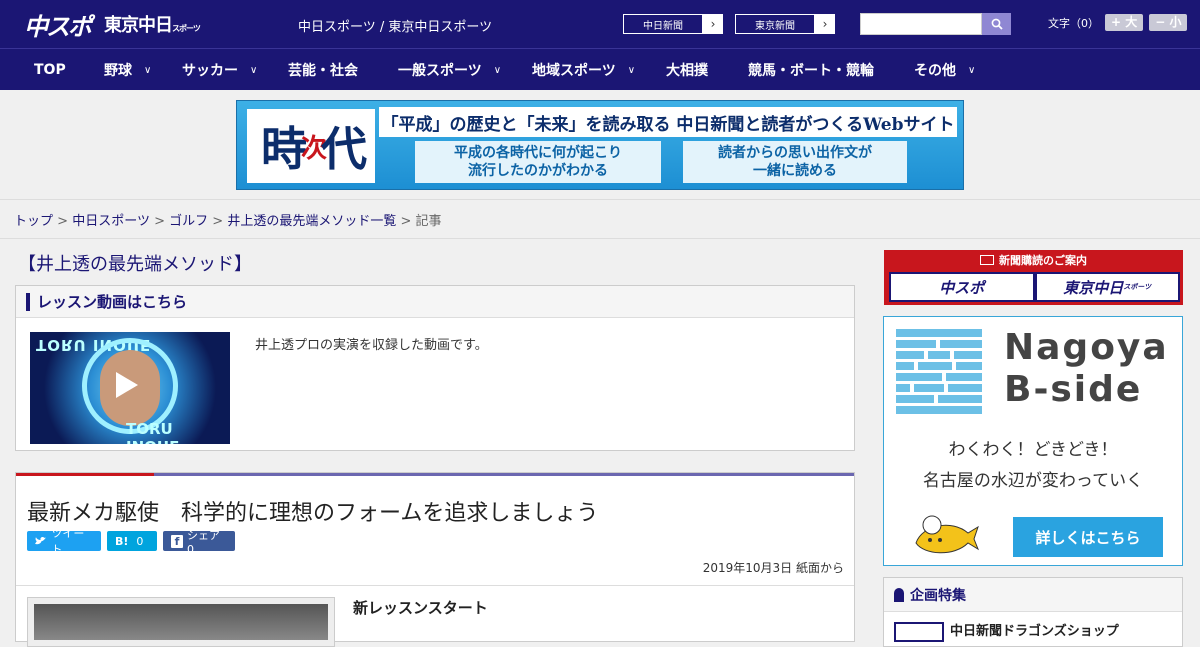  Describe the element at coordinates (775, 24) in the screenshot. I see `tokyo-shimbun-label: 東京新聞` at that location.